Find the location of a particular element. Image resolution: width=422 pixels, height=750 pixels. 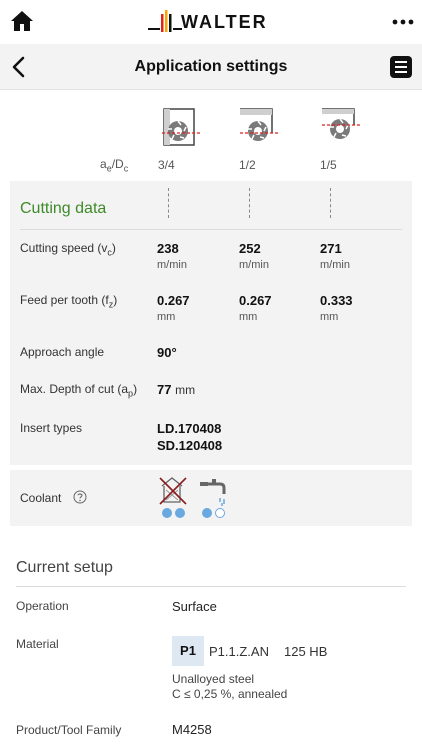

cutting-data-title: Cutting data is located at coordinates (63, 208).